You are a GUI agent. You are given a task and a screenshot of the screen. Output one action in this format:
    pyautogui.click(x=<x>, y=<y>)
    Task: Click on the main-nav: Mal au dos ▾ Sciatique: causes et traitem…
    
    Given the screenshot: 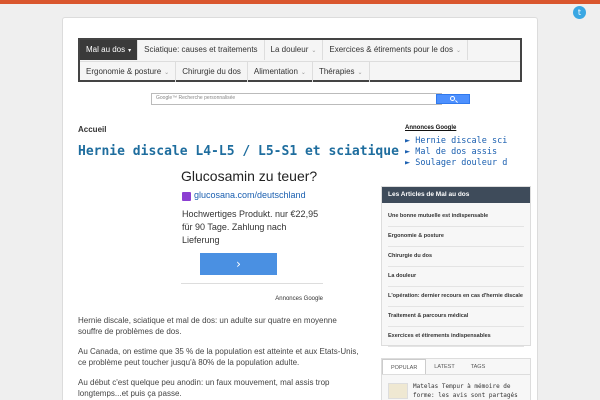 What is the action you would take?
    pyautogui.click(x=300, y=60)
    